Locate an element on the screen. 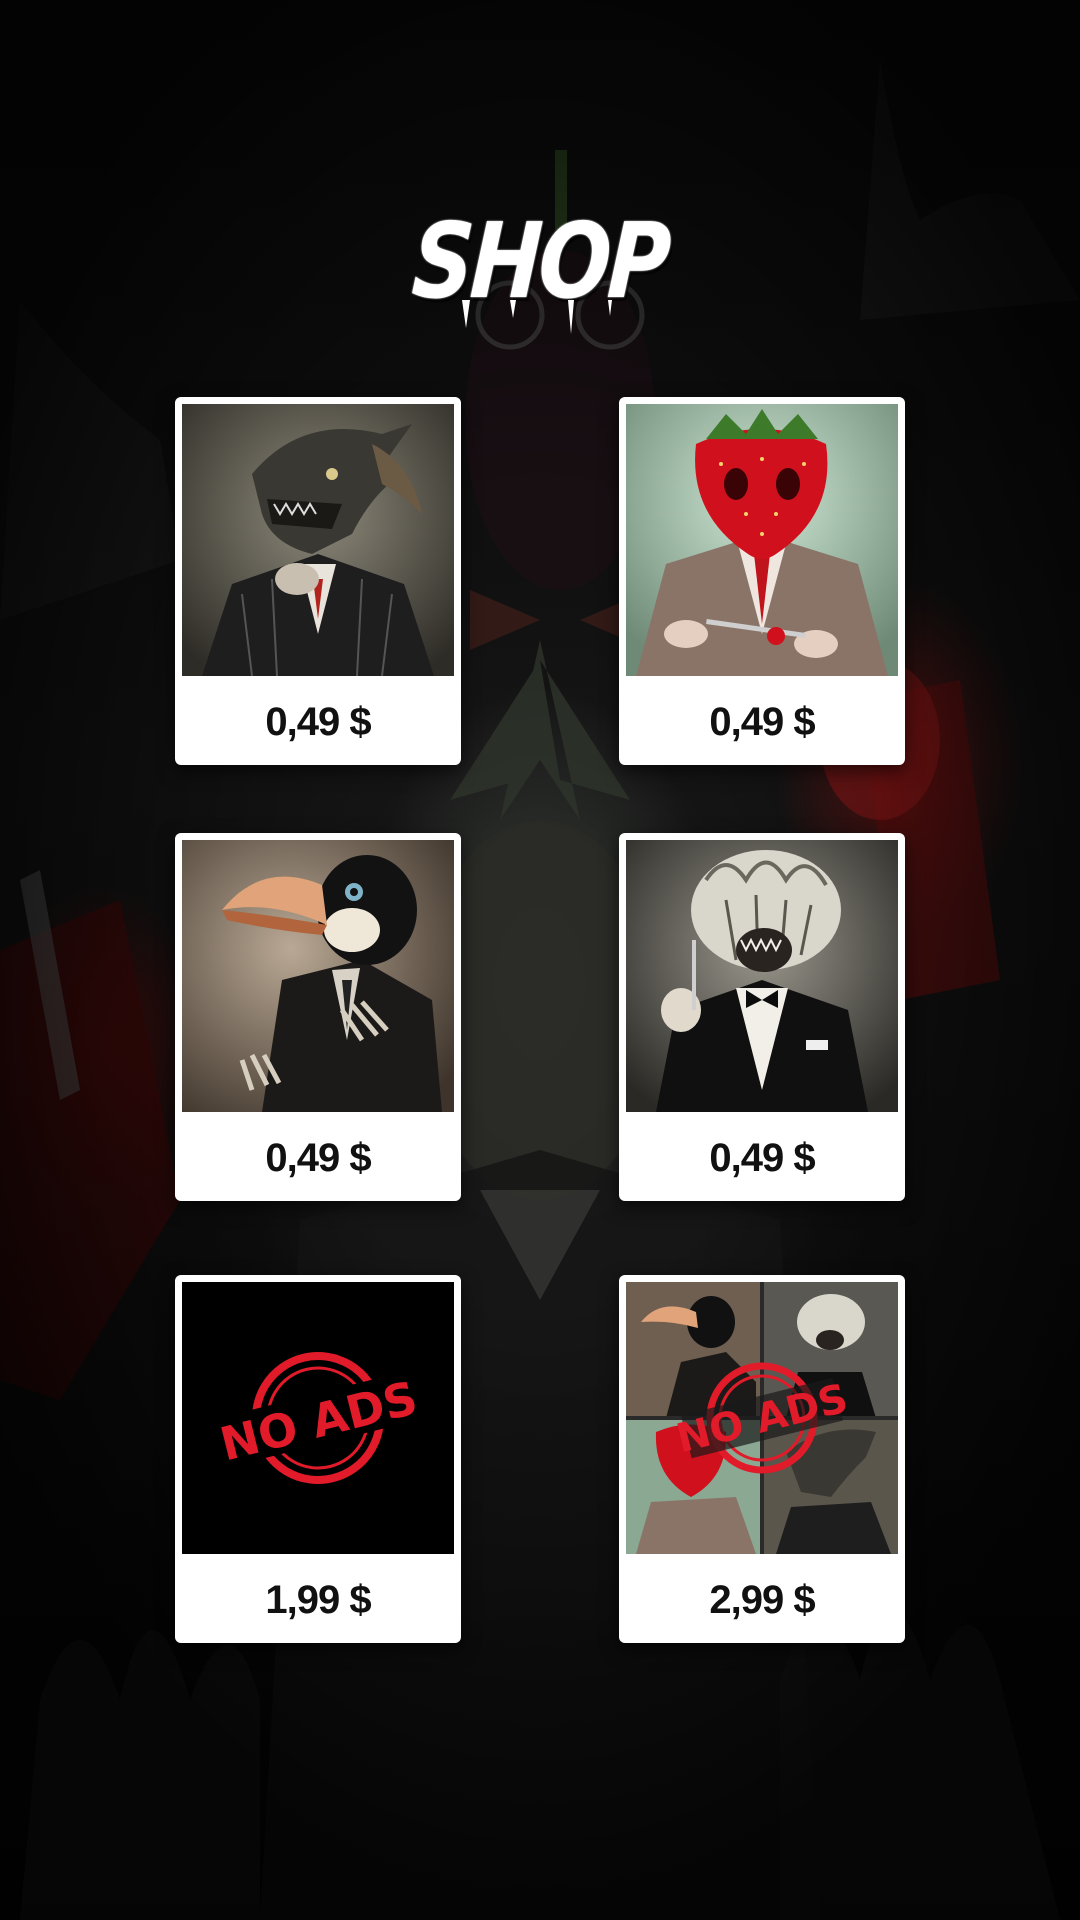  toucan-suit-portrait-image is located at coordinates (318, 976).